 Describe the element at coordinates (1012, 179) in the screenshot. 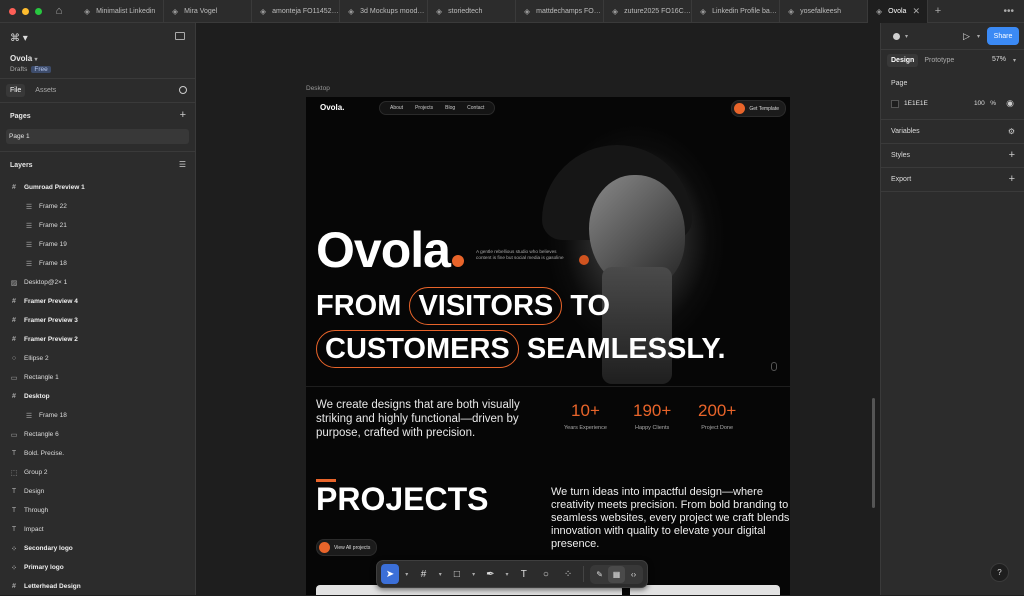

I see `add-export-button: +` at that location.